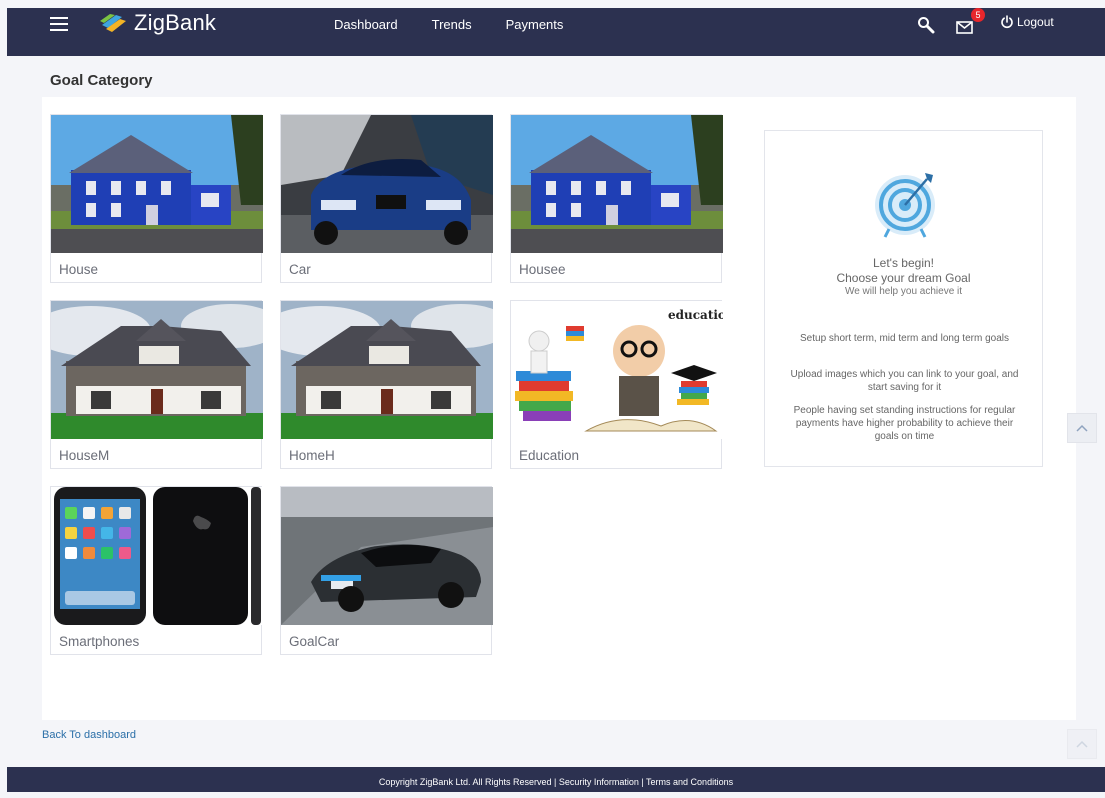 Image resolution: width=1105 pixels, height=798 pixels. What do you see at coordinates (99, 641) in the screenshot?
I see `goal-label: Smartphones` at bounding box center [99, 641].